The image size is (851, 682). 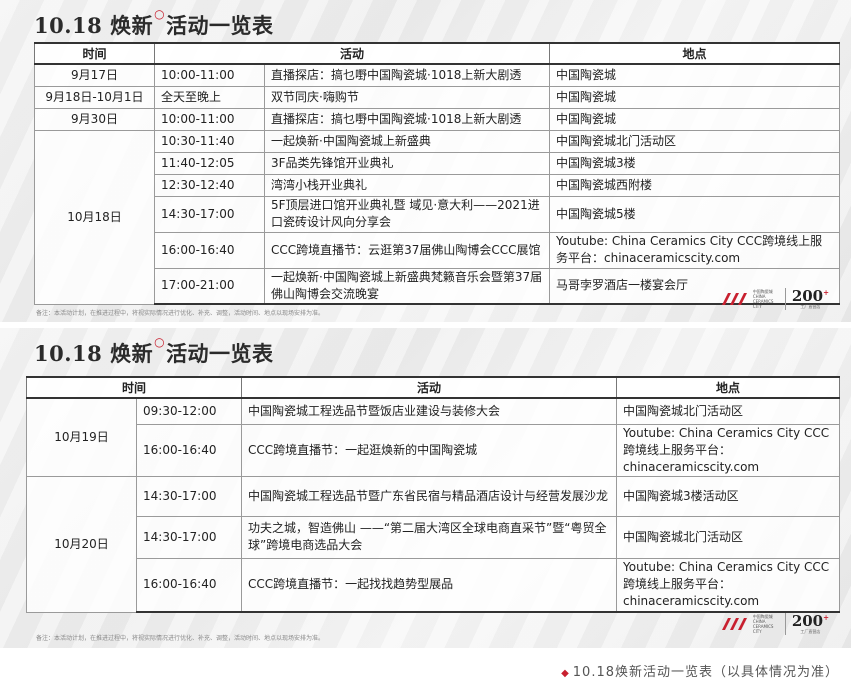 What do you see at coordinates (407, 185) in the screenshot?
I see `activity-cell: 湾湾小栈开业典礼` at bounding box center [407, 185].